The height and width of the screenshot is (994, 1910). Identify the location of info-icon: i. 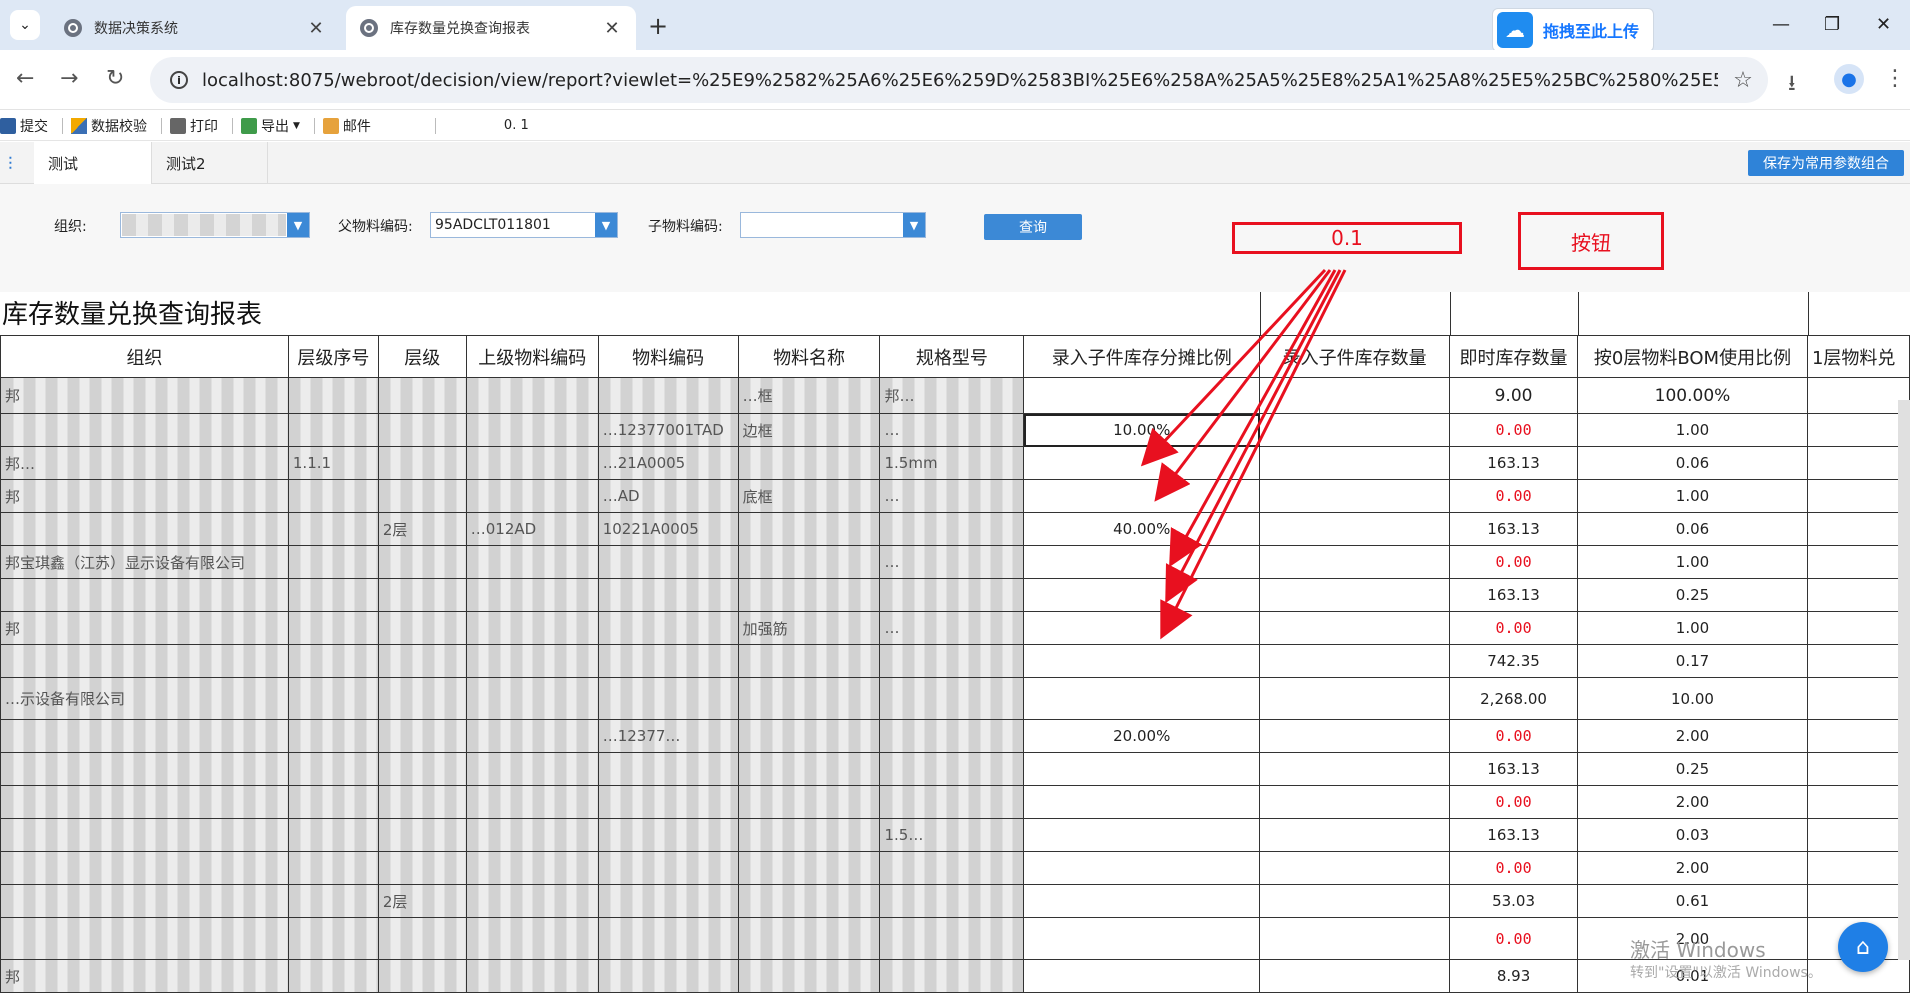
(179, 80).